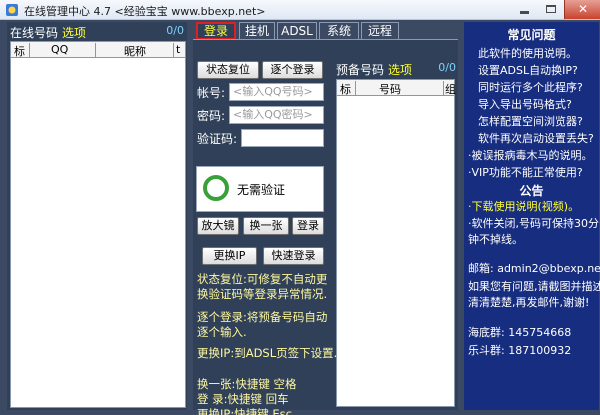 Image resolution: width=600 pixels, height=415 pixels. I want to click on email-line: 邮箱: admin2@bbexp.net, so click(534, 268).